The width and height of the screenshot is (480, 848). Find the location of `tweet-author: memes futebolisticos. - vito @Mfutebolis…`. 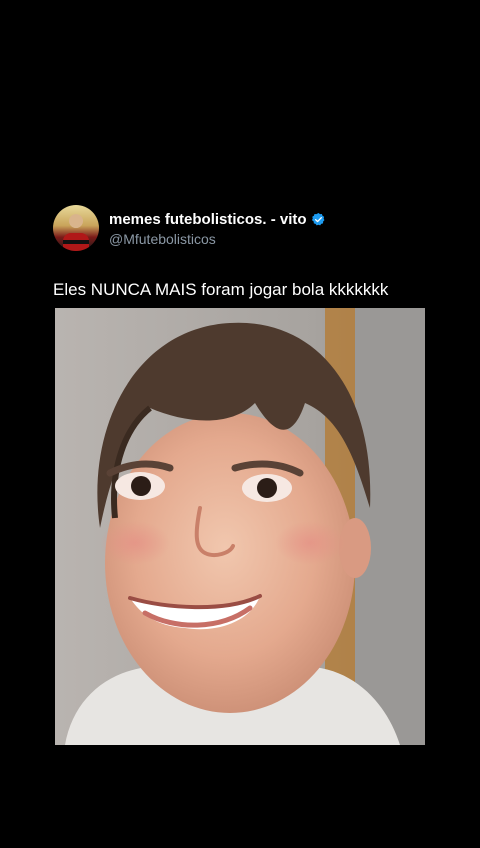

tweet-author: memes futebolisticos. - vito @Mfutebolis… is located at coordinates (217, 228).